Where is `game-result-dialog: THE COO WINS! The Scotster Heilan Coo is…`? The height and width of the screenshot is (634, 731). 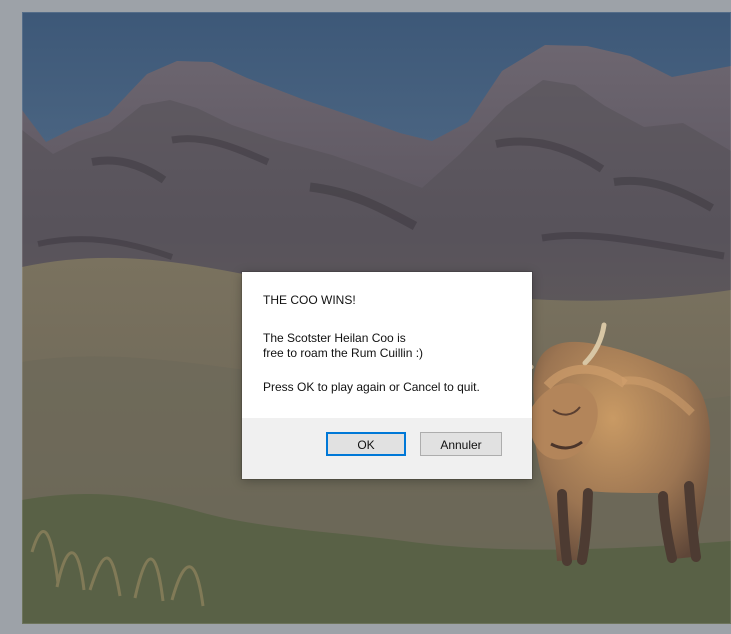 game-result-dialog: THE COO WINS! The Scotster Heilan Coo is… is located at coordinates (387, 375).